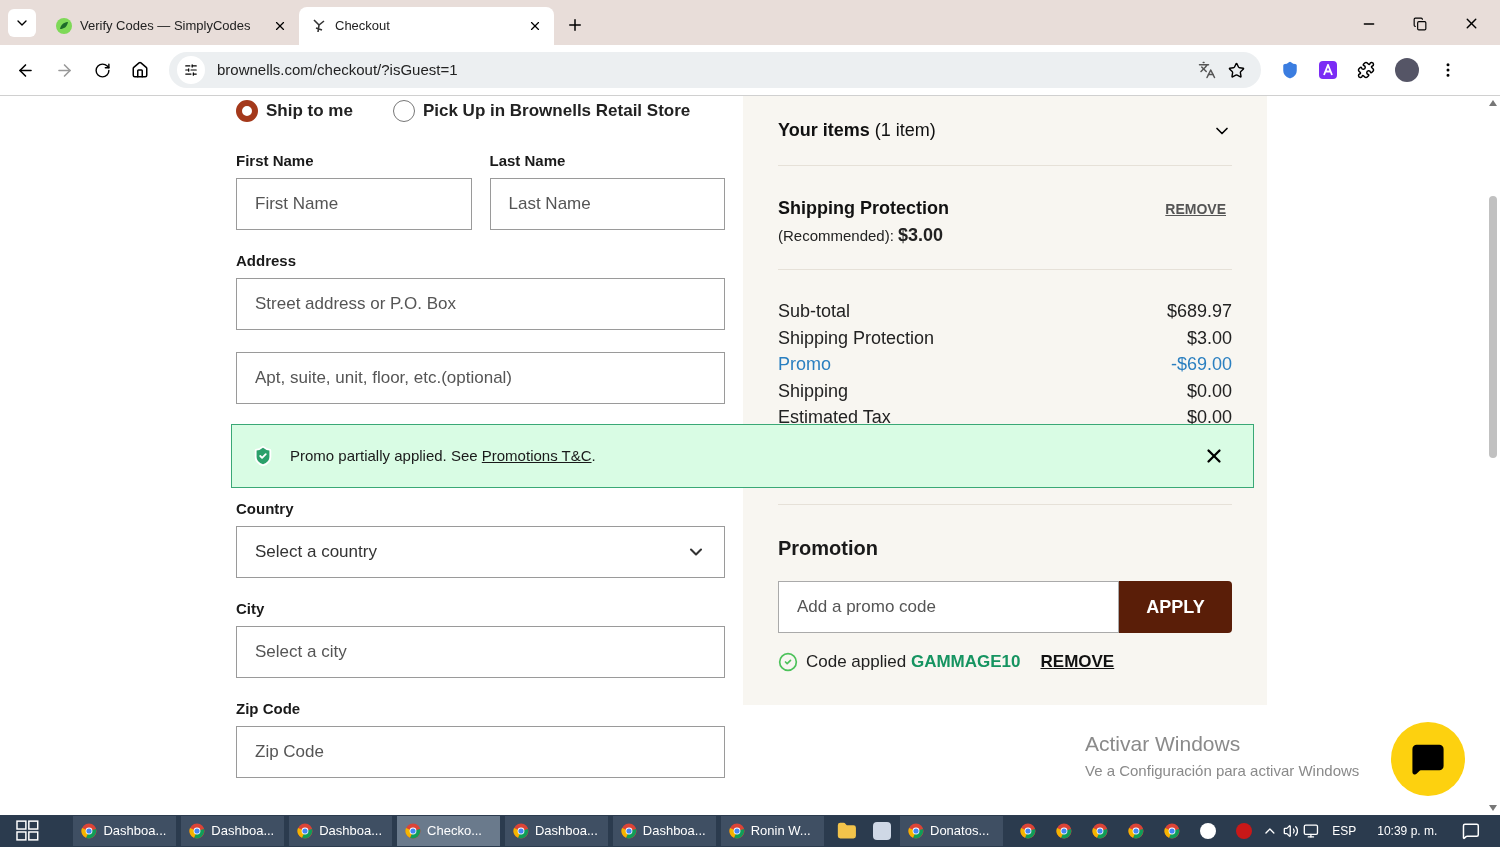  I want to click on tab-list-button, so click(22, 23).